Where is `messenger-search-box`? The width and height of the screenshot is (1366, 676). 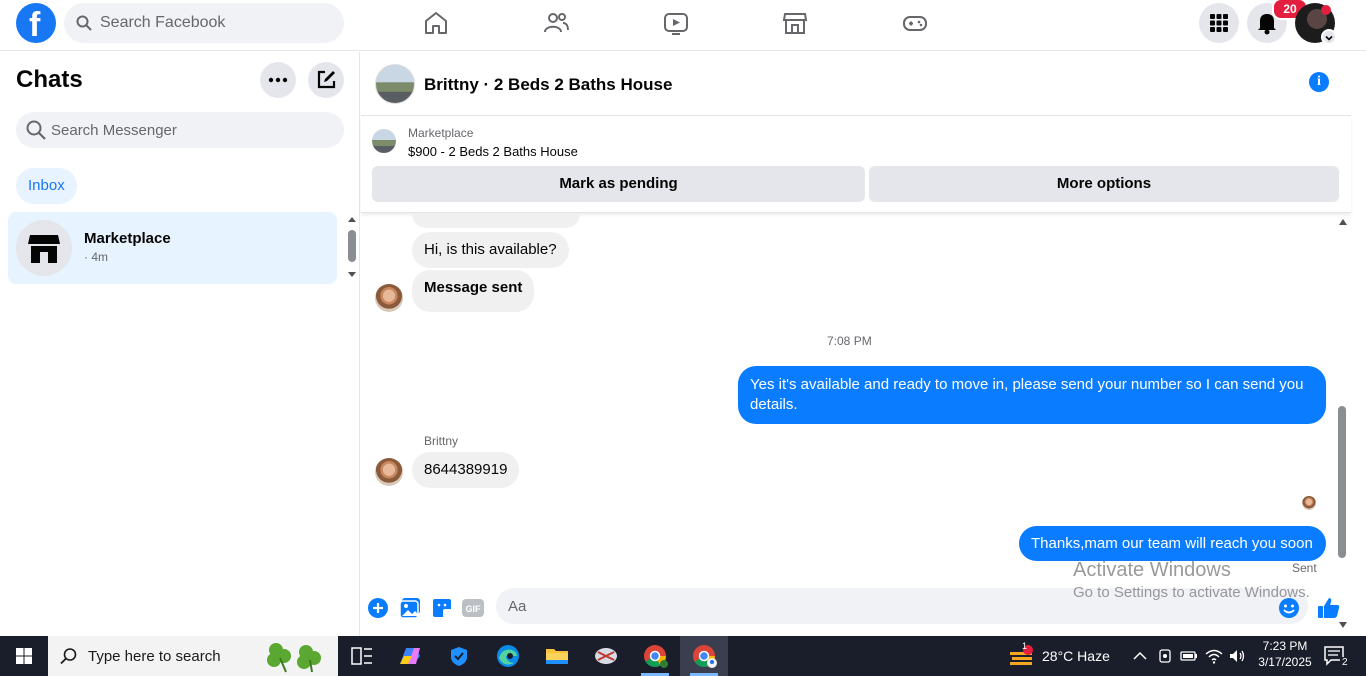 messenger-search-box is located at coordinates (180, 130).